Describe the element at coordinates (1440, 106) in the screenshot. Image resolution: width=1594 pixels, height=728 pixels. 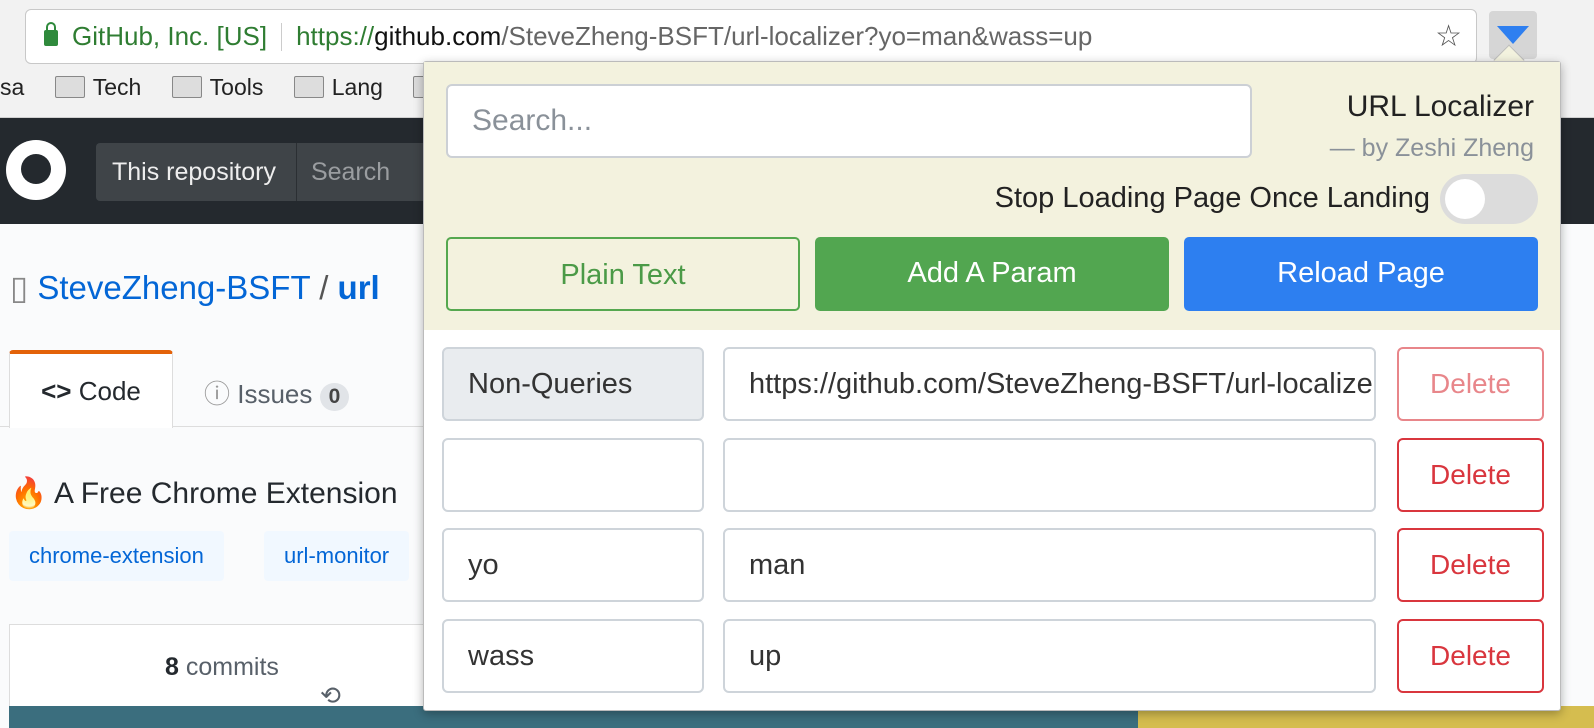
I see `popup-title: URL Localizer` at that location.